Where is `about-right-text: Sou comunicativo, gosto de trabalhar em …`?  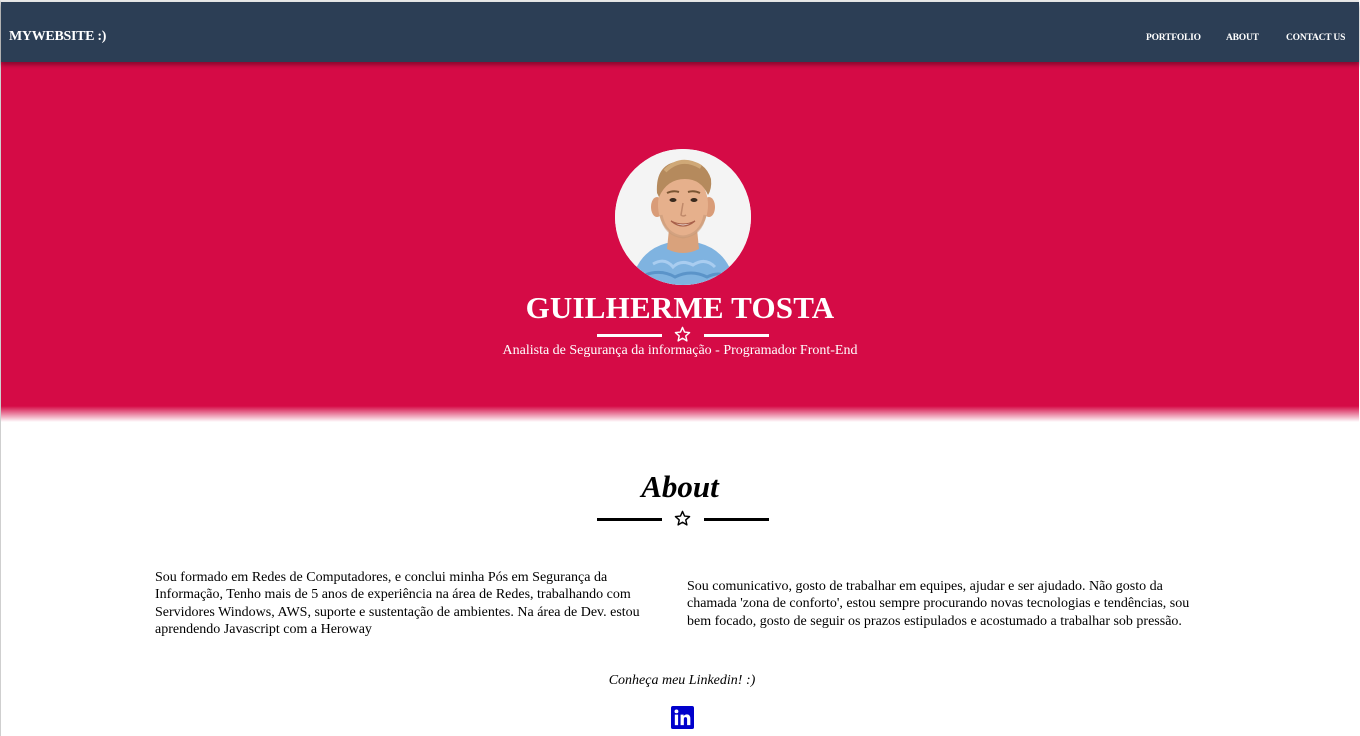 about-right-text: Sou comunicativo, gosto de trabalhar em … is located at coordinates (938, 604).